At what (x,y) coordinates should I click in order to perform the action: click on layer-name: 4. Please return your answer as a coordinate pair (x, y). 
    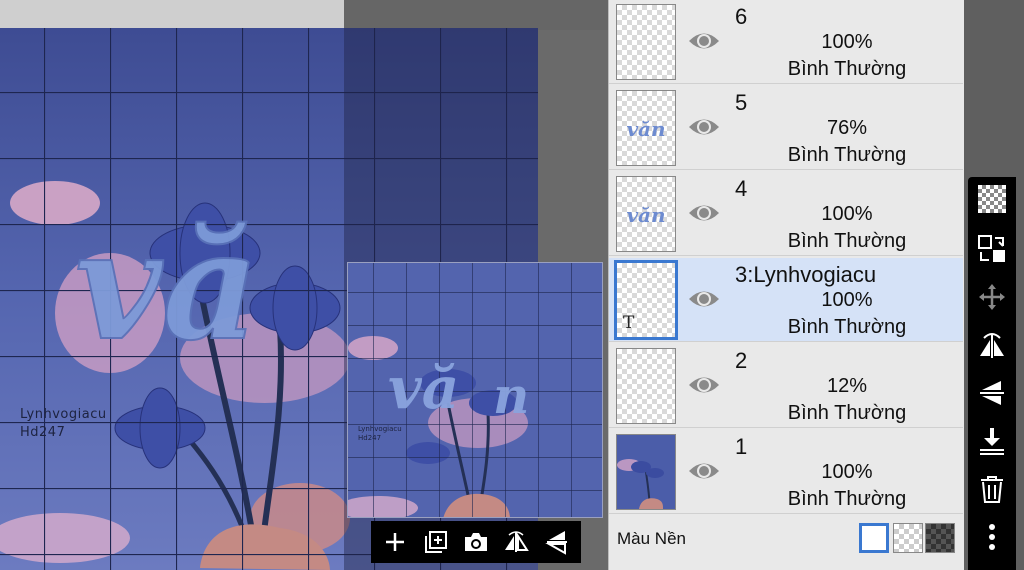
    Looking at the image, I should click on (741, 188).